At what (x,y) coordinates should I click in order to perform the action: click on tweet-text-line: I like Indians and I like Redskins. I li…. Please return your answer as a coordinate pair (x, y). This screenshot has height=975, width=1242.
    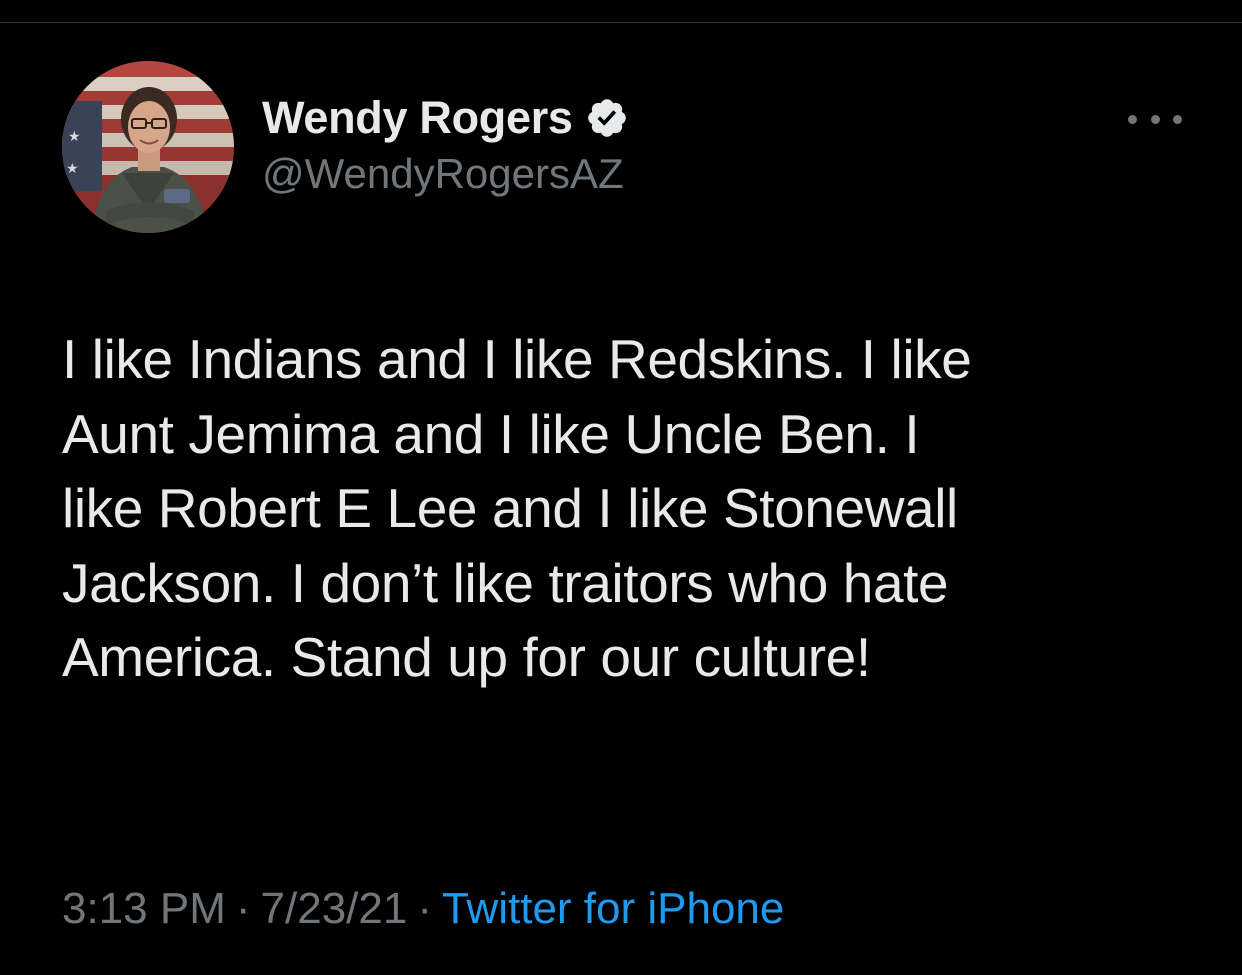
    Looking at the image, I should click on (517, 359).